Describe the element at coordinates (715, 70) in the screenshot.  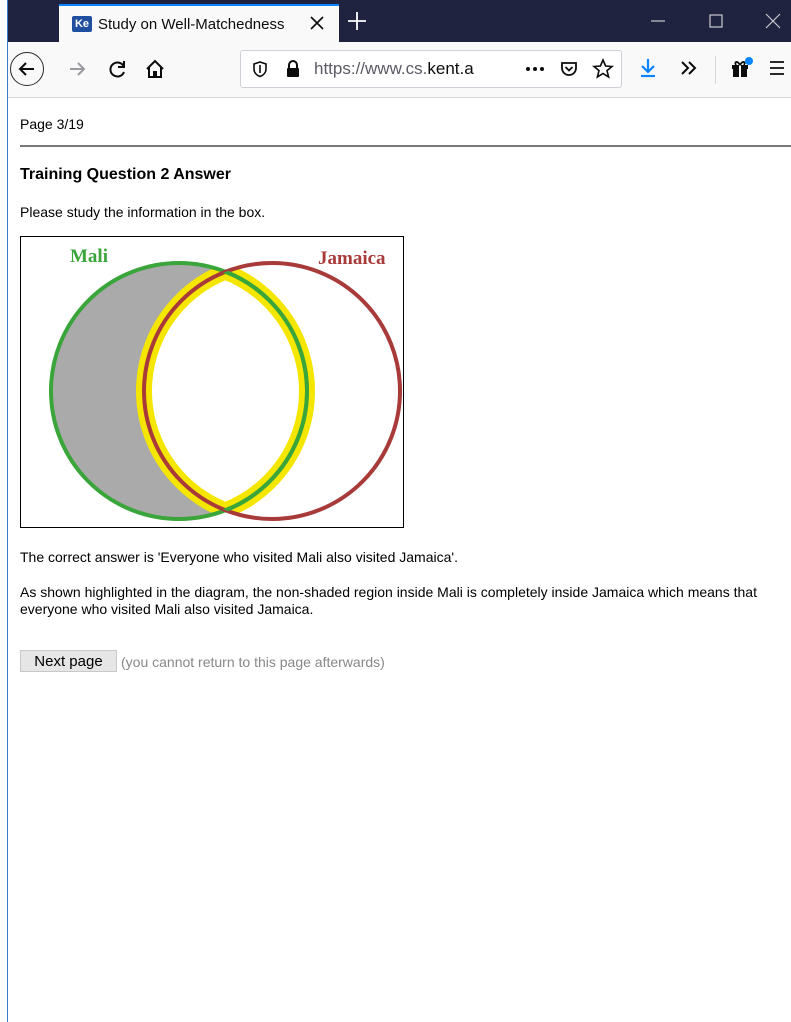
I see `toolbar-separator` at that location.